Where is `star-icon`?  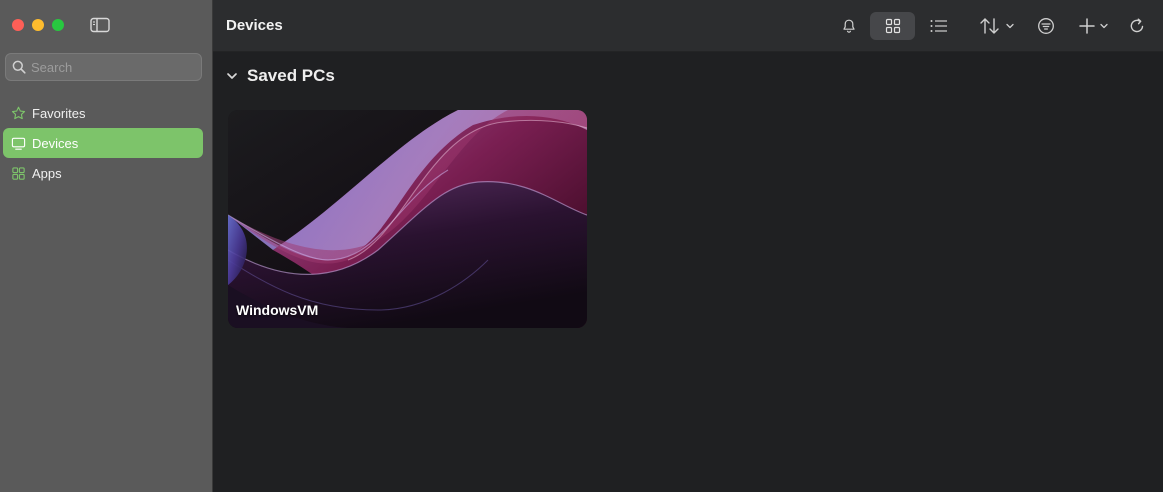 star-icon is located at coordinates (18, 113).